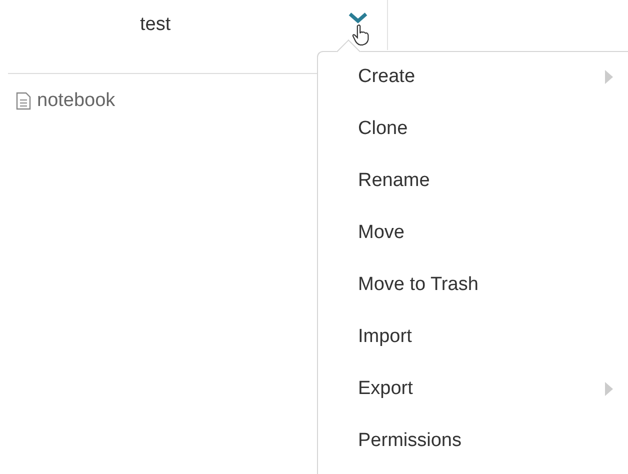  What do you see at coordinates (473, 389) in the screenshot?
I see `menu-item: Export` at bounding box center [473, 389].